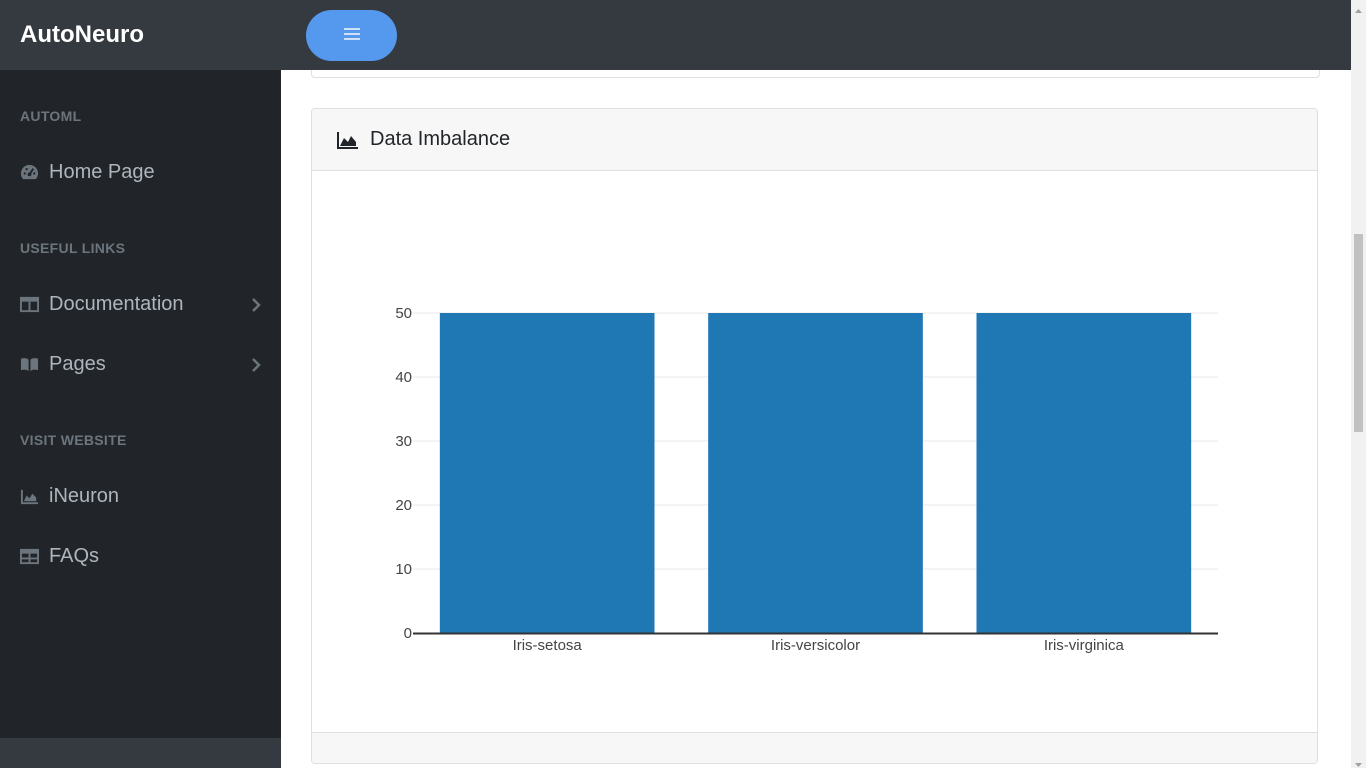  Describe the element at coordinates (29, 556) in the screenshot. I see `table-icon` at that location.